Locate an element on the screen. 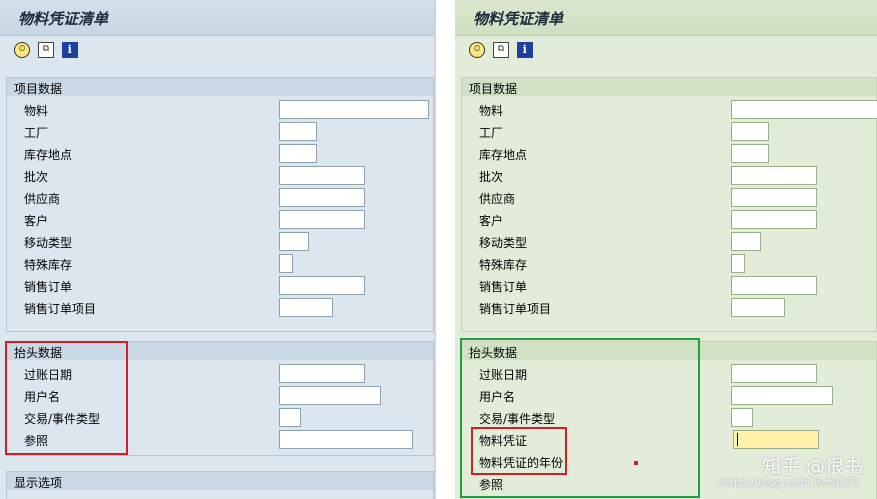 The height and width of the screenshot is (499, 877). group-title: 显示选项 is located at coordinates (220, 481).